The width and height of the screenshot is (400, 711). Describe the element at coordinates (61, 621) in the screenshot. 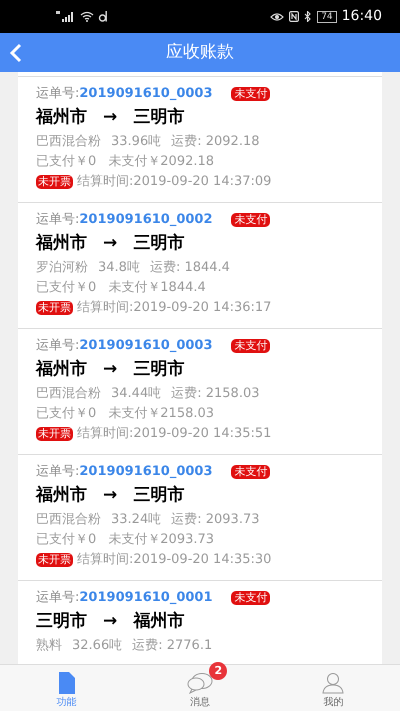

I see `origin-city: 三明市` at that location.